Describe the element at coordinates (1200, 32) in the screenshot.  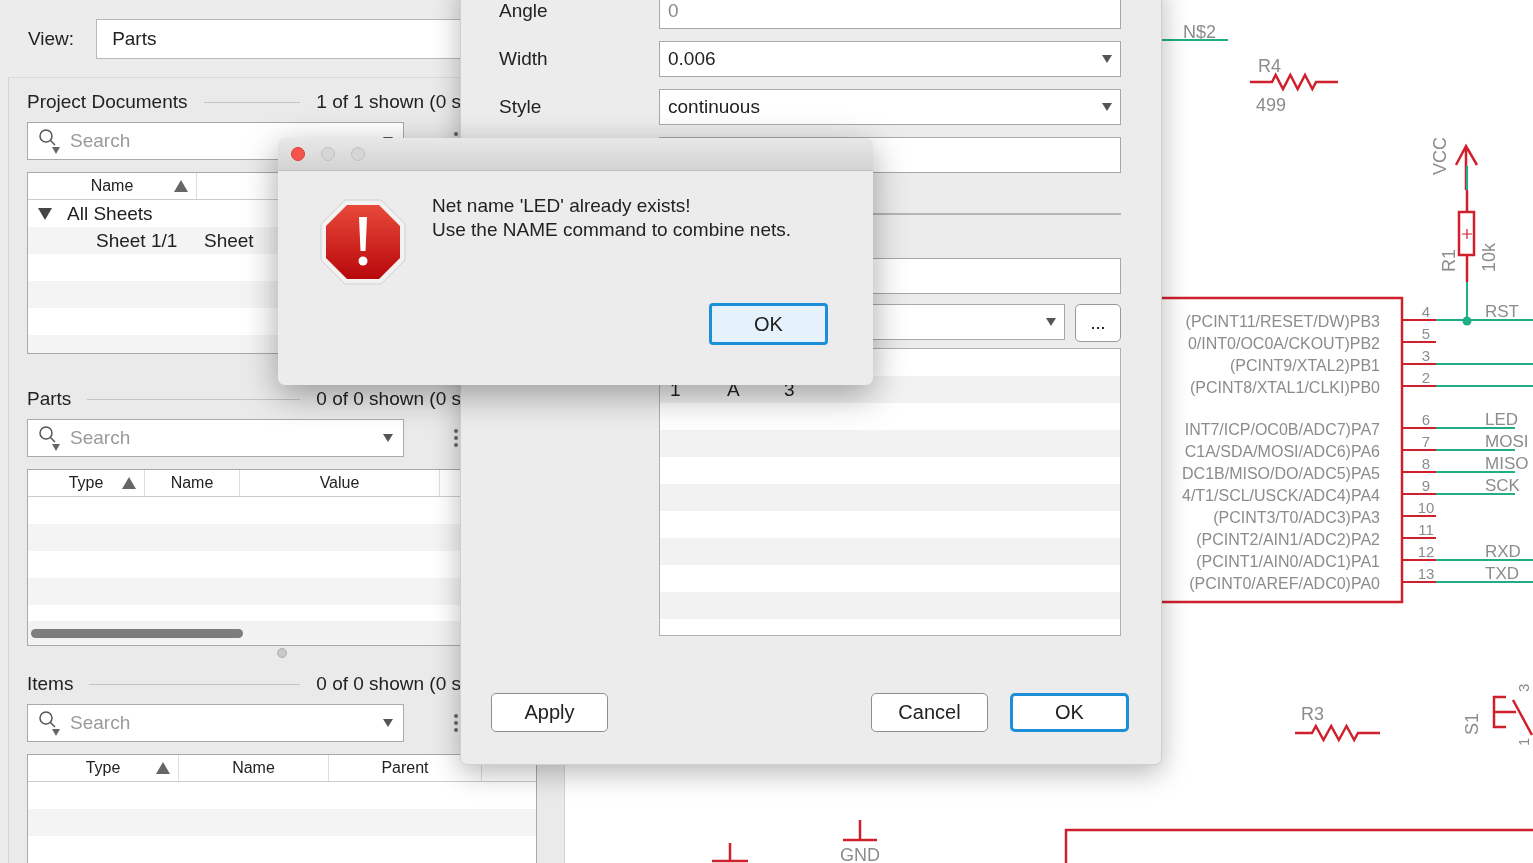
I see `net-label: N$2` at that location.